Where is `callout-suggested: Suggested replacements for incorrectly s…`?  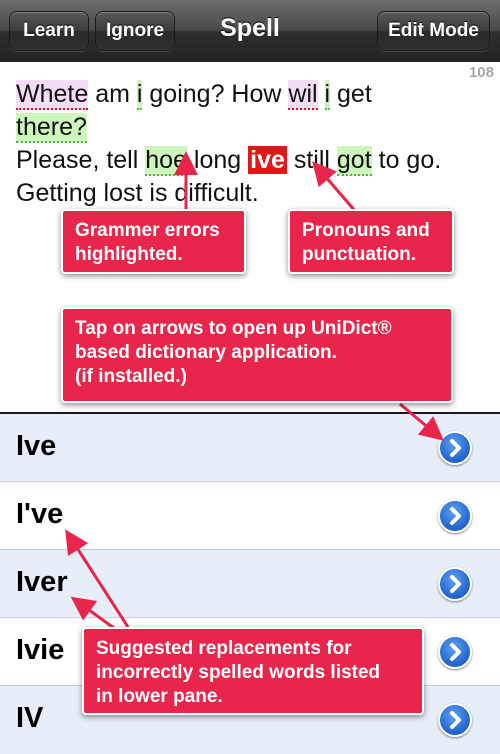
callout-suggested: Suggested replacements for incorrectly s… is located at coordinates (253, 671).